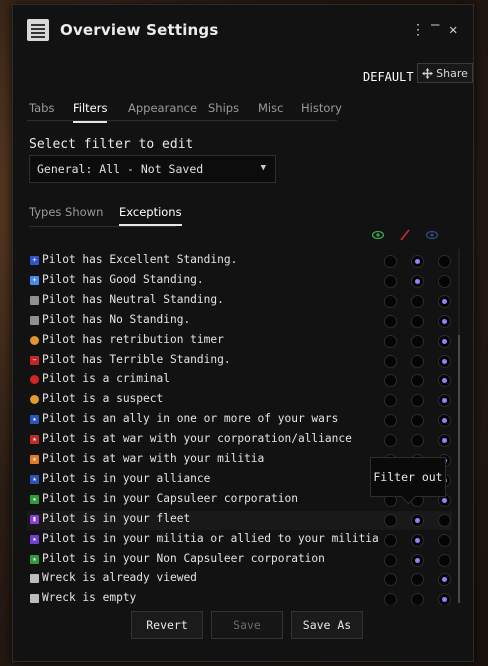 Image resolution: width=488 pixels, height=666 pixels. What do you see at coordinates (239, 400) in the screenshot?
I see `exception-row: Pilot is a suspect` at bounding box center [239, 400].